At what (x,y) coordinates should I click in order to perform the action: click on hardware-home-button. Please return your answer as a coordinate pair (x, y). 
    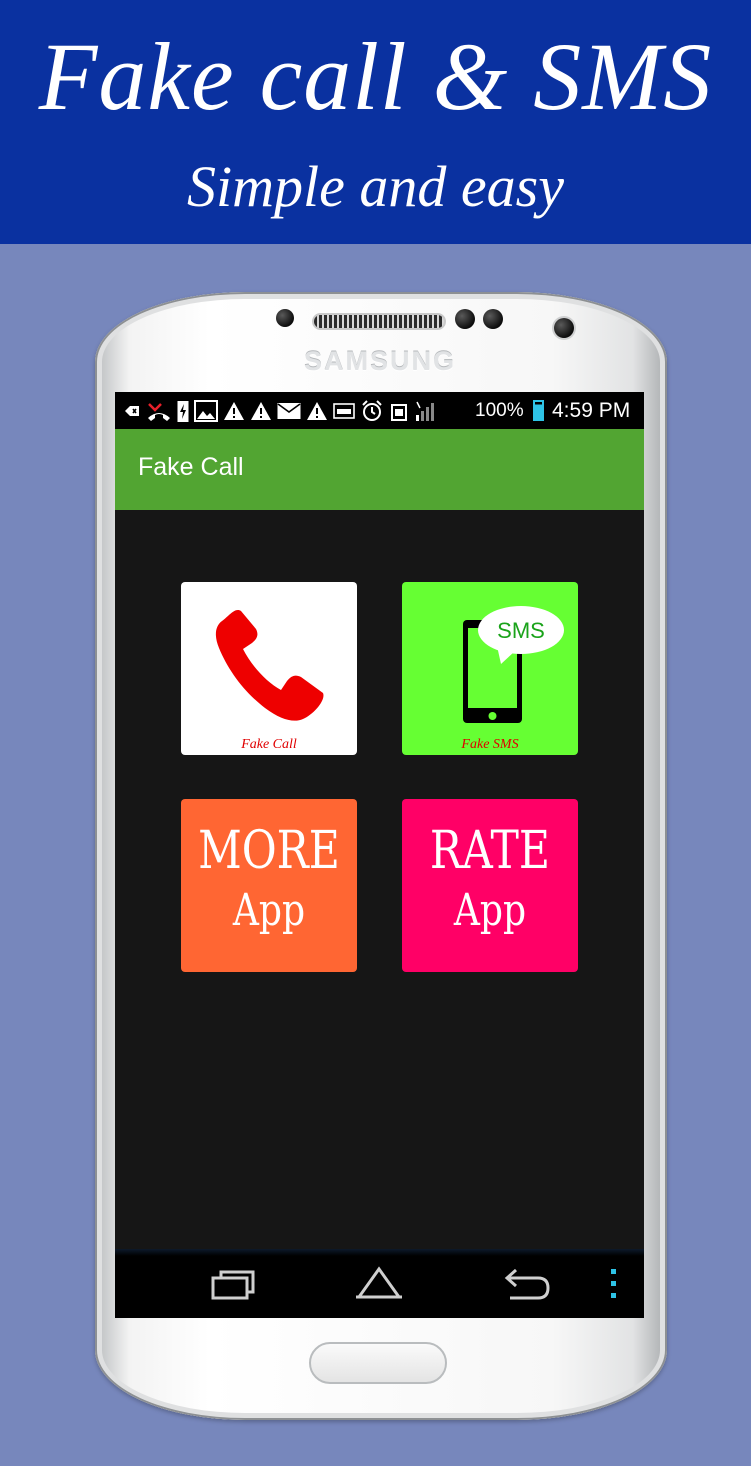
    Looking at the image, I should click on (378, 1363).